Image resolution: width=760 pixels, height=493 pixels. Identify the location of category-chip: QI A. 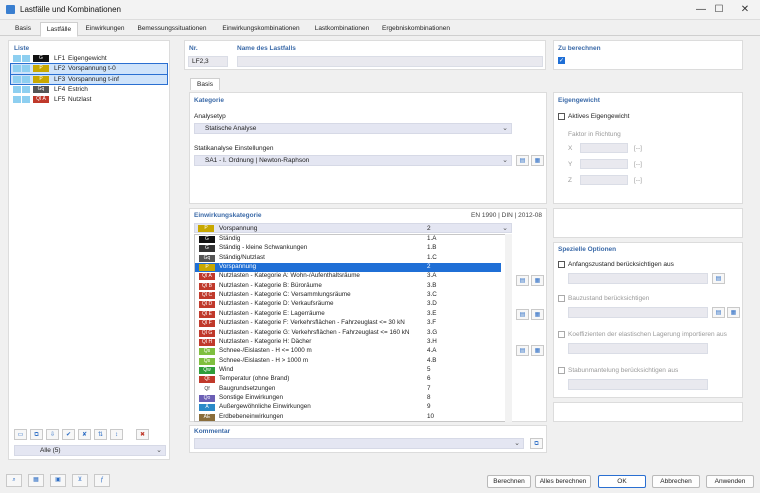
(207, 277).